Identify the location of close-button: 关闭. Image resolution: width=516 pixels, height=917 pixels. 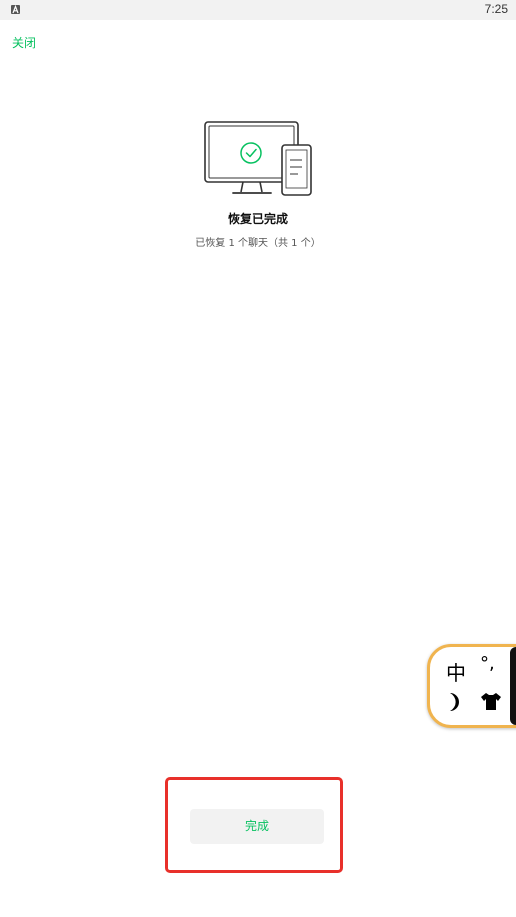
(24, 42).